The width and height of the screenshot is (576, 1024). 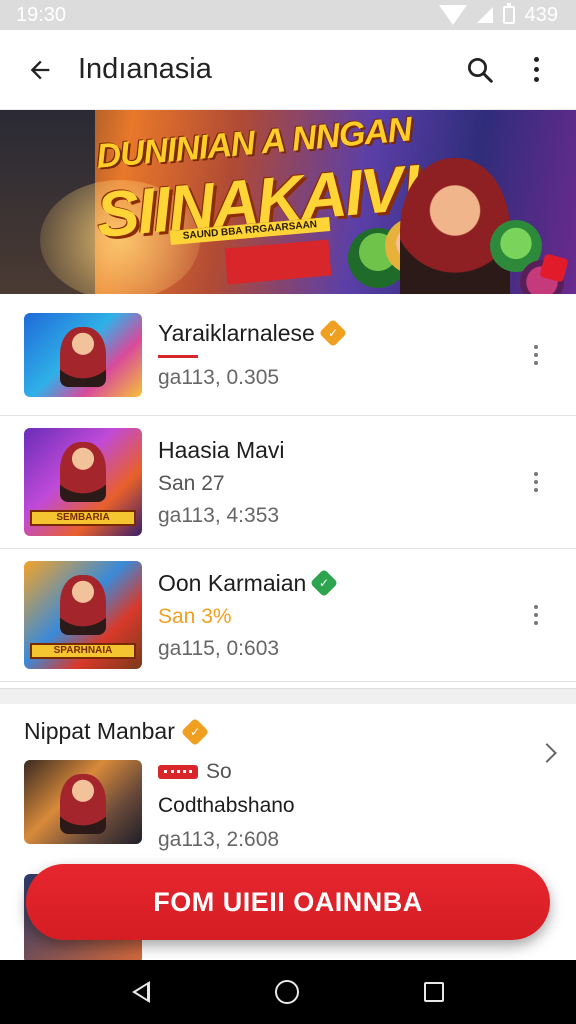 What do you see at coordinates (508, 13) in the screenshot?
I see `battery-icon` at bounding box center [508, 13].